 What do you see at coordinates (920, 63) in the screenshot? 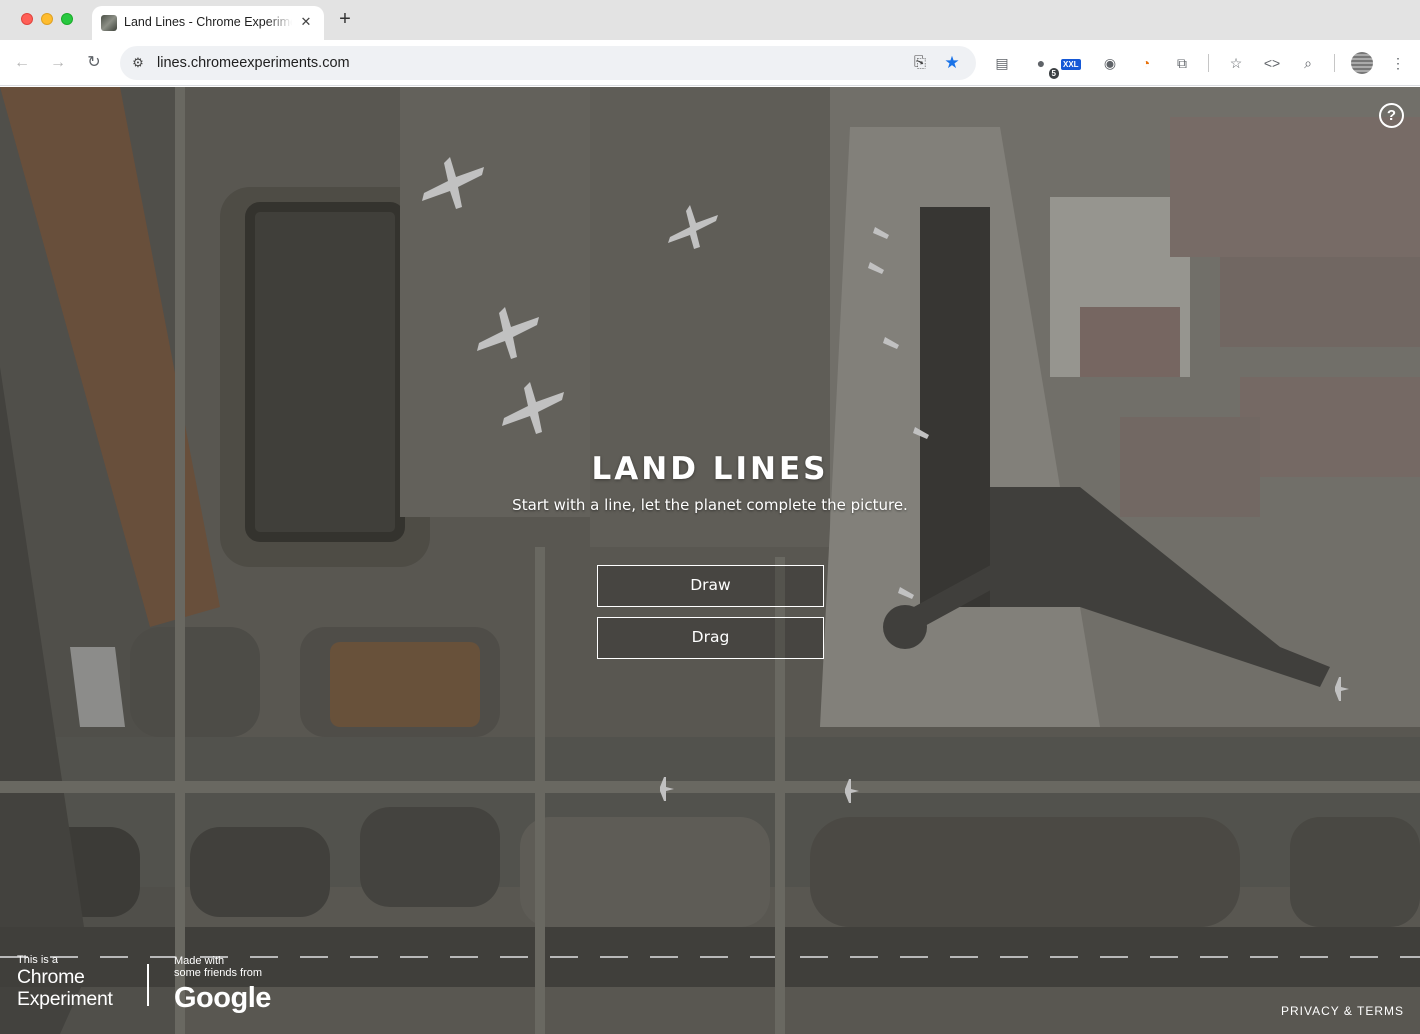
I see `install-app-icon: ⎘` at bounding box center [920, 63].